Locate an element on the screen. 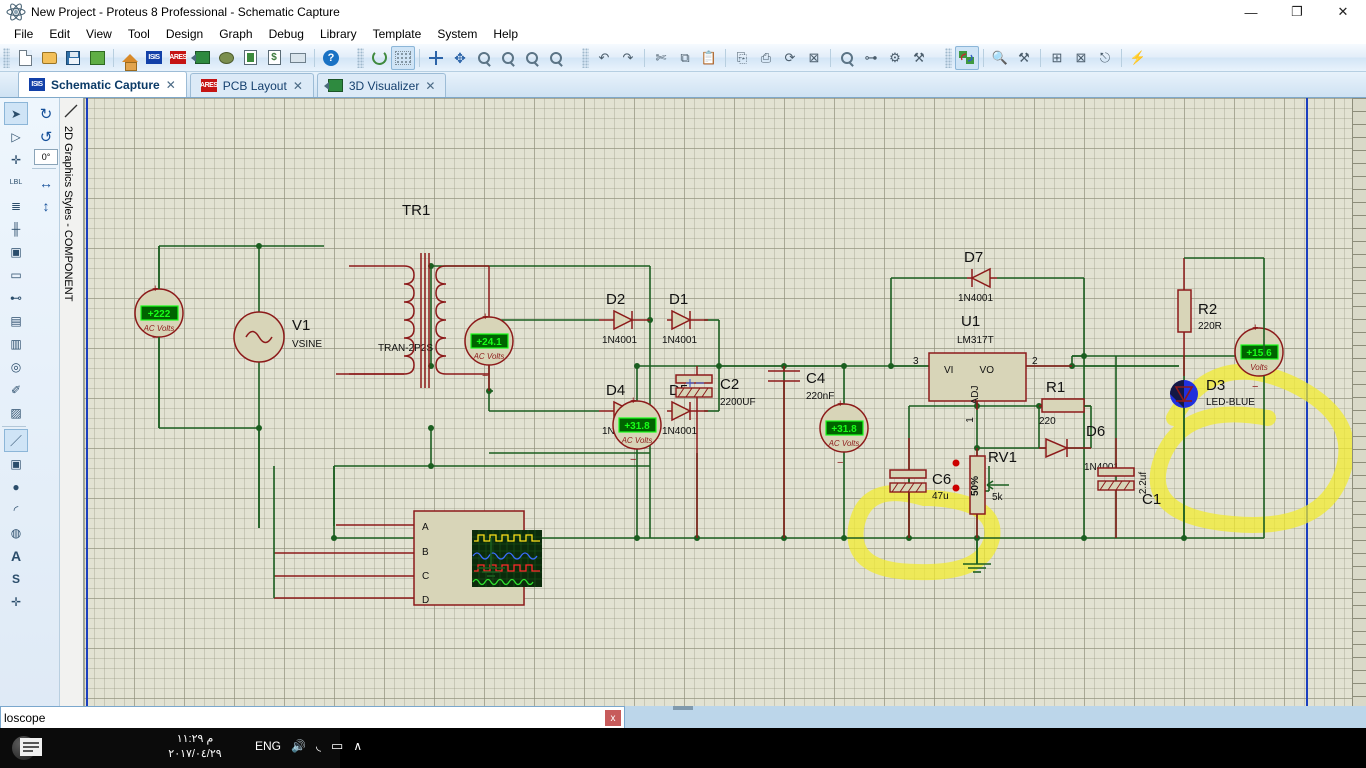 The image size is (1366, 768). zoom-out-icon is located at coordinates (508, 58).